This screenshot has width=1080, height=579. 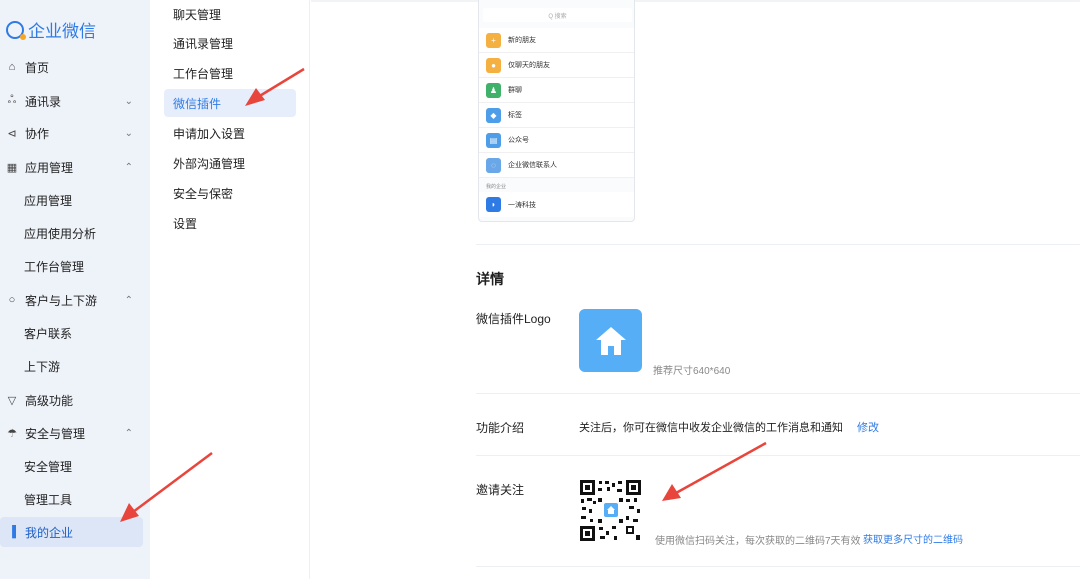 I want to click on submenu-contacts-management: 通讯录管理, so click(x=230, y=43).